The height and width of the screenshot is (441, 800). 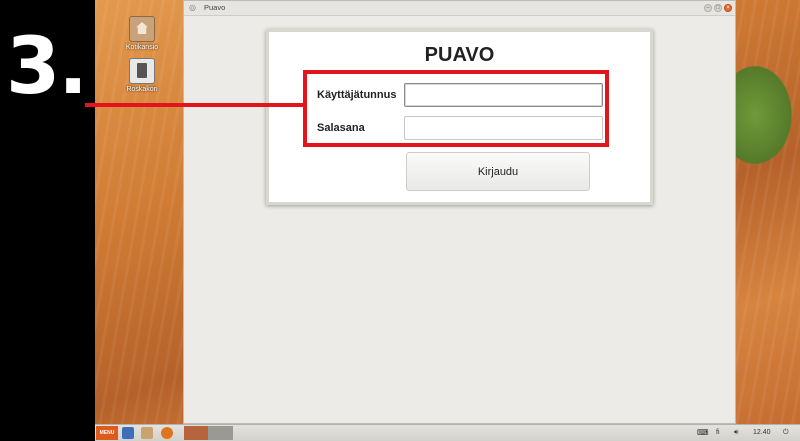 I want to click on window-title: Puavo, so click(x=215, y=7).